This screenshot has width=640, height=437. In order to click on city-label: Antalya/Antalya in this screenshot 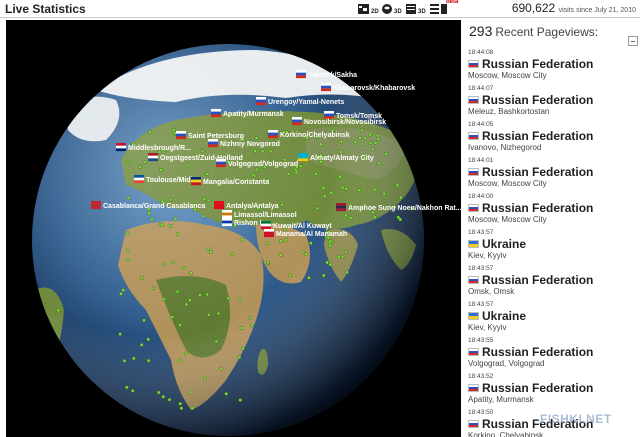, I will do `click(246, 205)`.